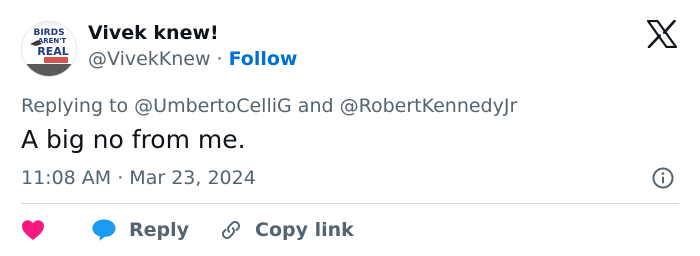 The image size is (700, 256). Describe the element at coordinates (263, 59) in the screenshot. I see `follow-button: Follow` at that location.